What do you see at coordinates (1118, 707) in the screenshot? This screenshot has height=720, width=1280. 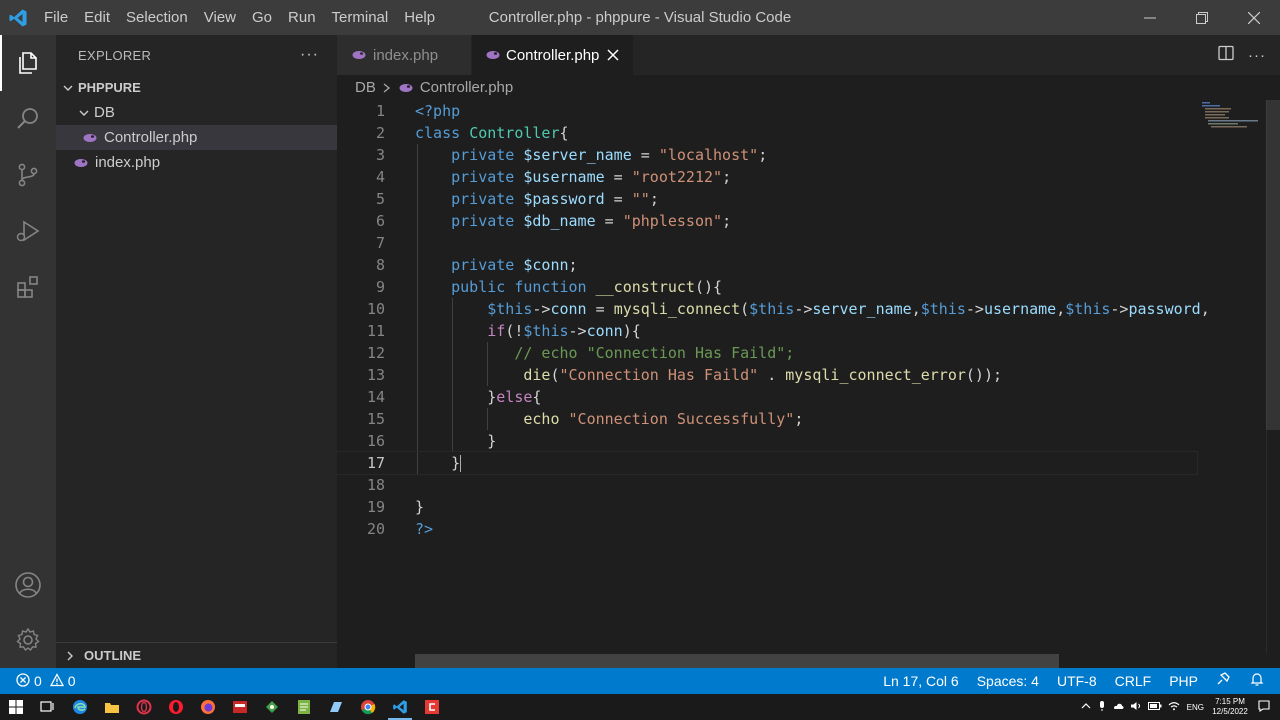 I see `cloud-icon` at bounding box center [1118, 707].